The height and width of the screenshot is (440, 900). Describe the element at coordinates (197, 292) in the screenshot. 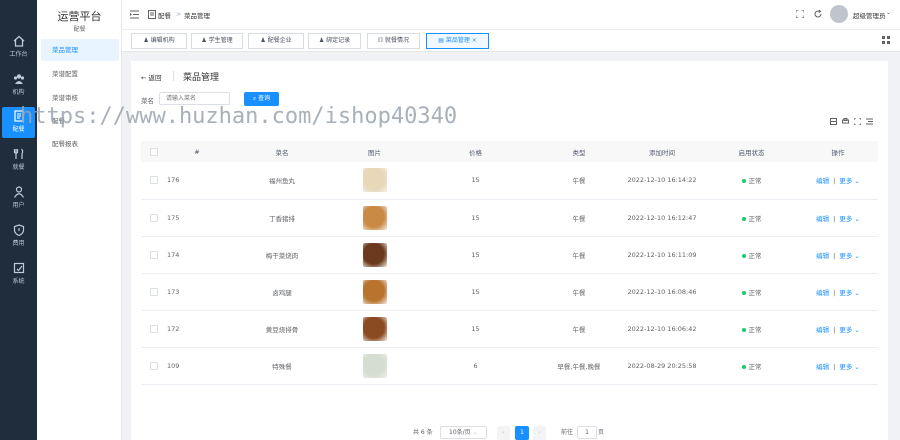

I see `cell-id: 173` at that location.